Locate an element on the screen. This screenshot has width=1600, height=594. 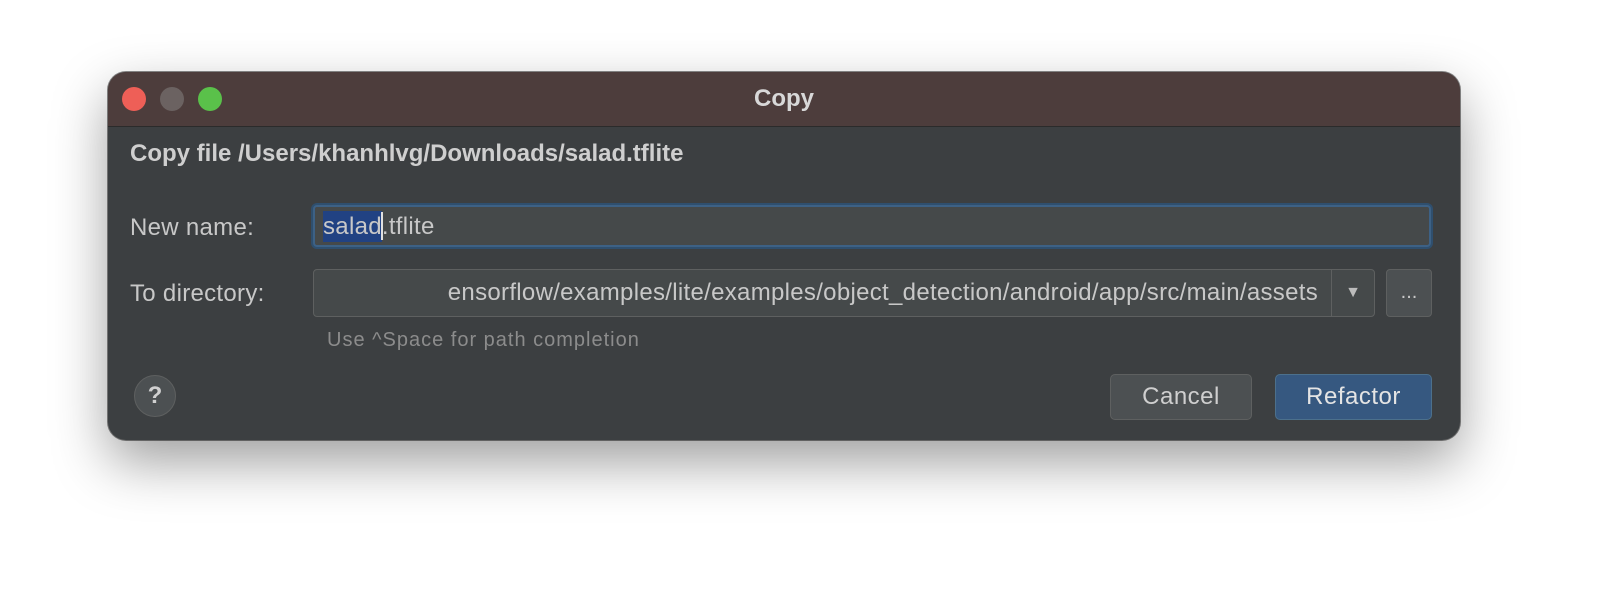
window-title: Copy is located at coordinates (784, 98).